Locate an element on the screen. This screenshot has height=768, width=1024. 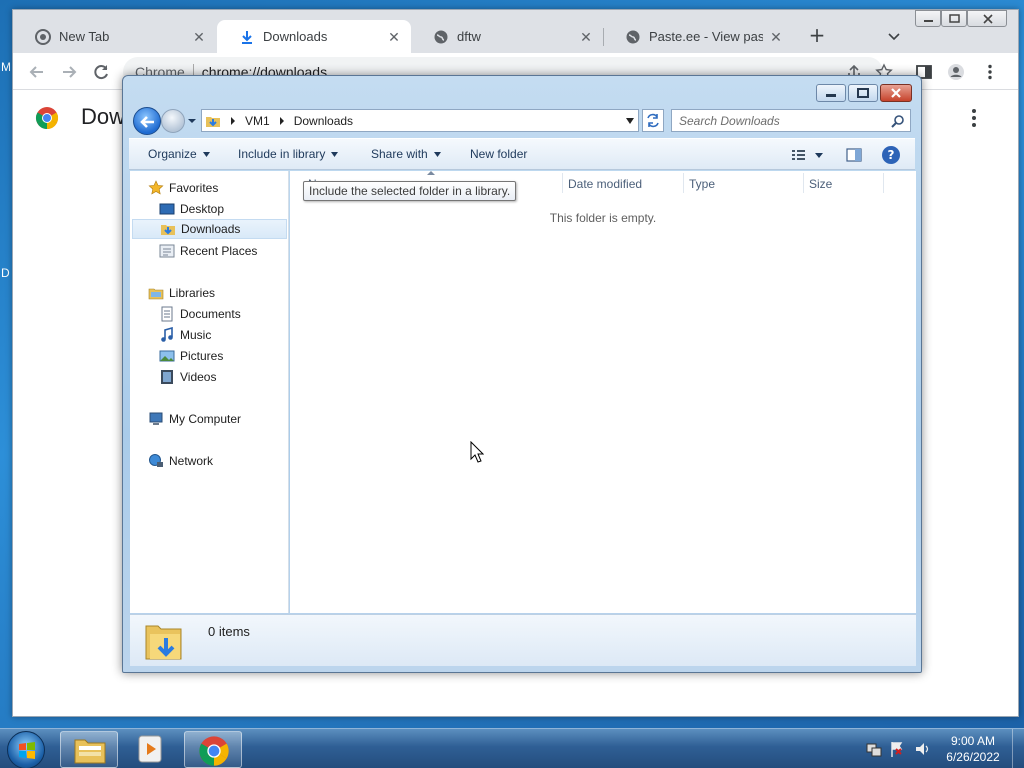
tab-dftw: dftw ✕ is located at coordinates (507, 36).